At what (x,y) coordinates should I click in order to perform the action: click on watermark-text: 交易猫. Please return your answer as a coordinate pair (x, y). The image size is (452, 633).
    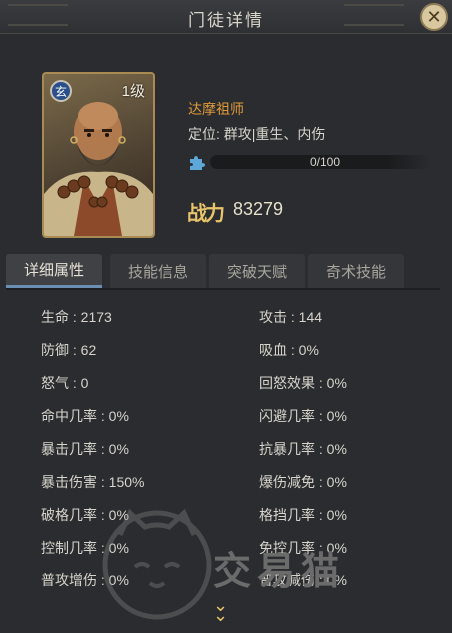
    Looking at the image, I should click on (279, 572).